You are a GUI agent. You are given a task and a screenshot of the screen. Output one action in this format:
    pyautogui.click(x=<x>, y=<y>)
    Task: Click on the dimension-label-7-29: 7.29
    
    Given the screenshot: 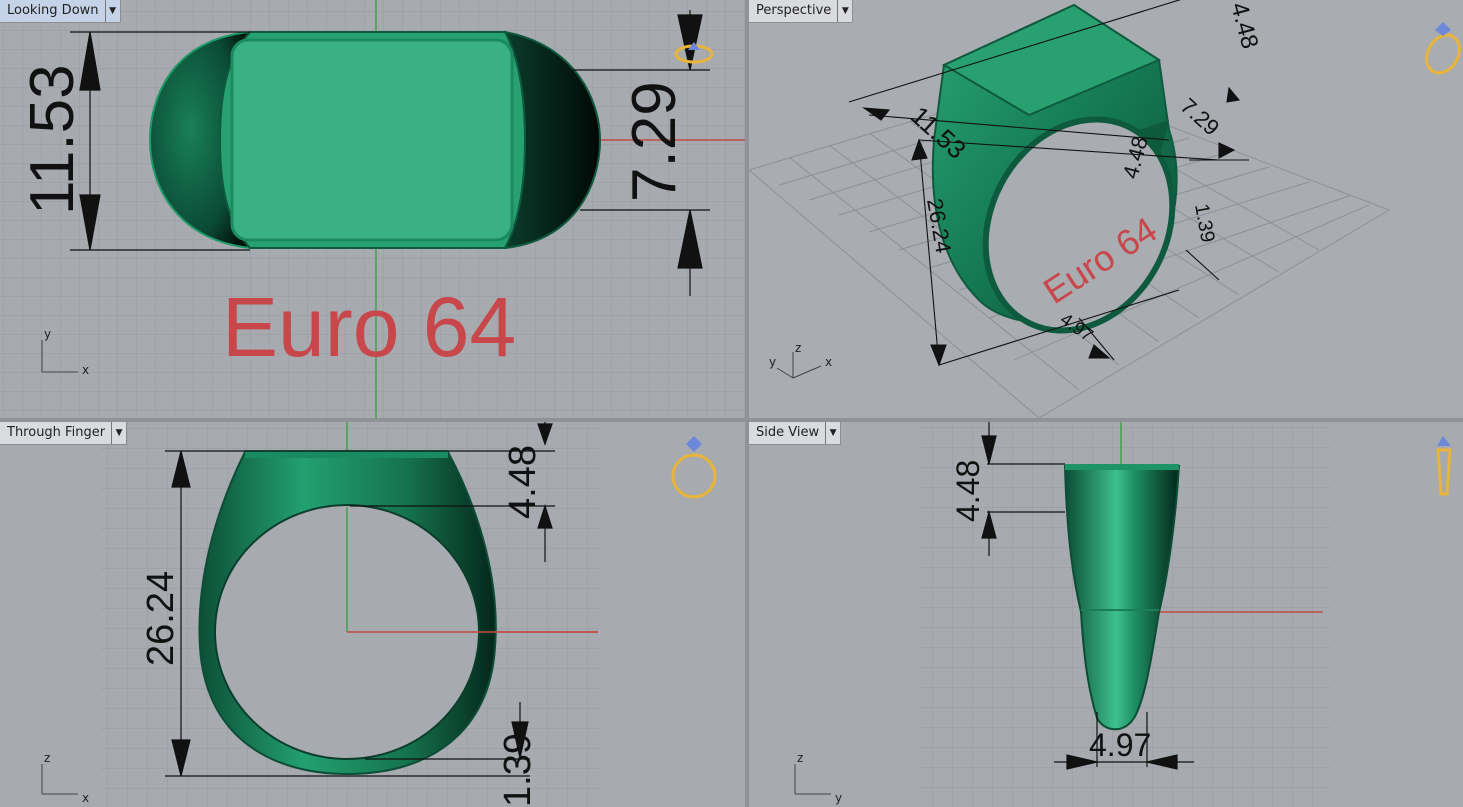 What is the action you would take?
    pyautogui.click(x=654, y=141)
    